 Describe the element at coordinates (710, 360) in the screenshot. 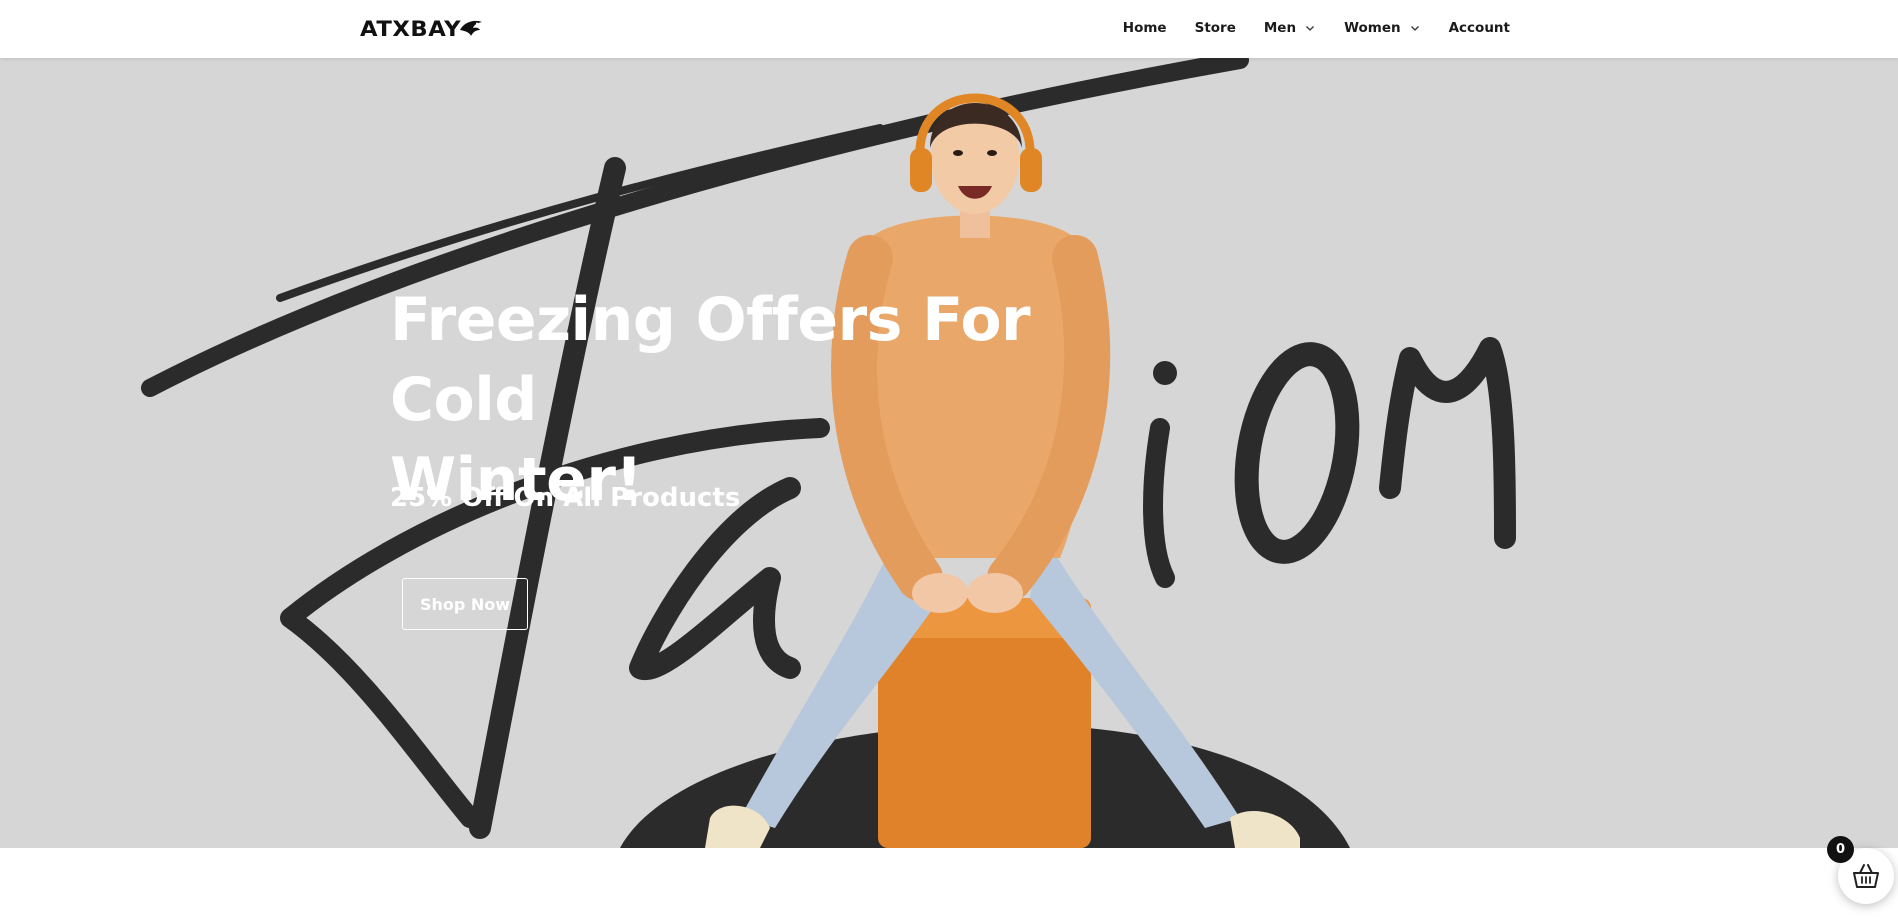

I see `hero-title-line1: Freezing Offers For Cold` at that location.